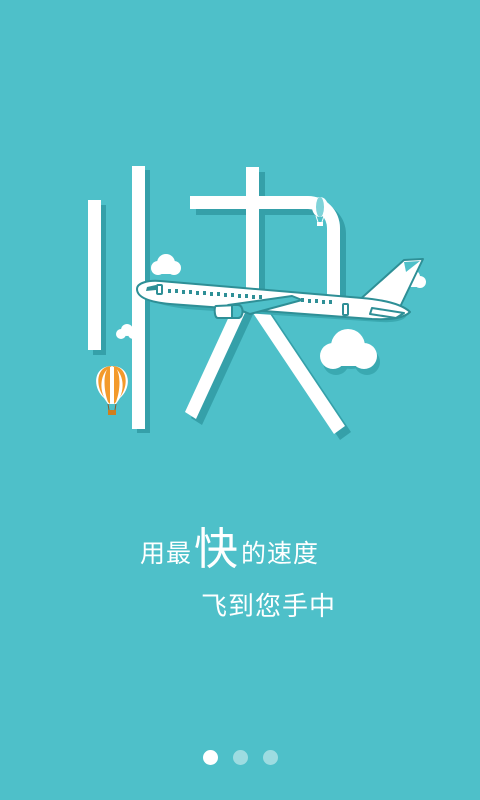  What do you see at coordinates (217, 549) in the screenshot?
I see `tagline-emphasis: 快` at bounding box center [217, 549].